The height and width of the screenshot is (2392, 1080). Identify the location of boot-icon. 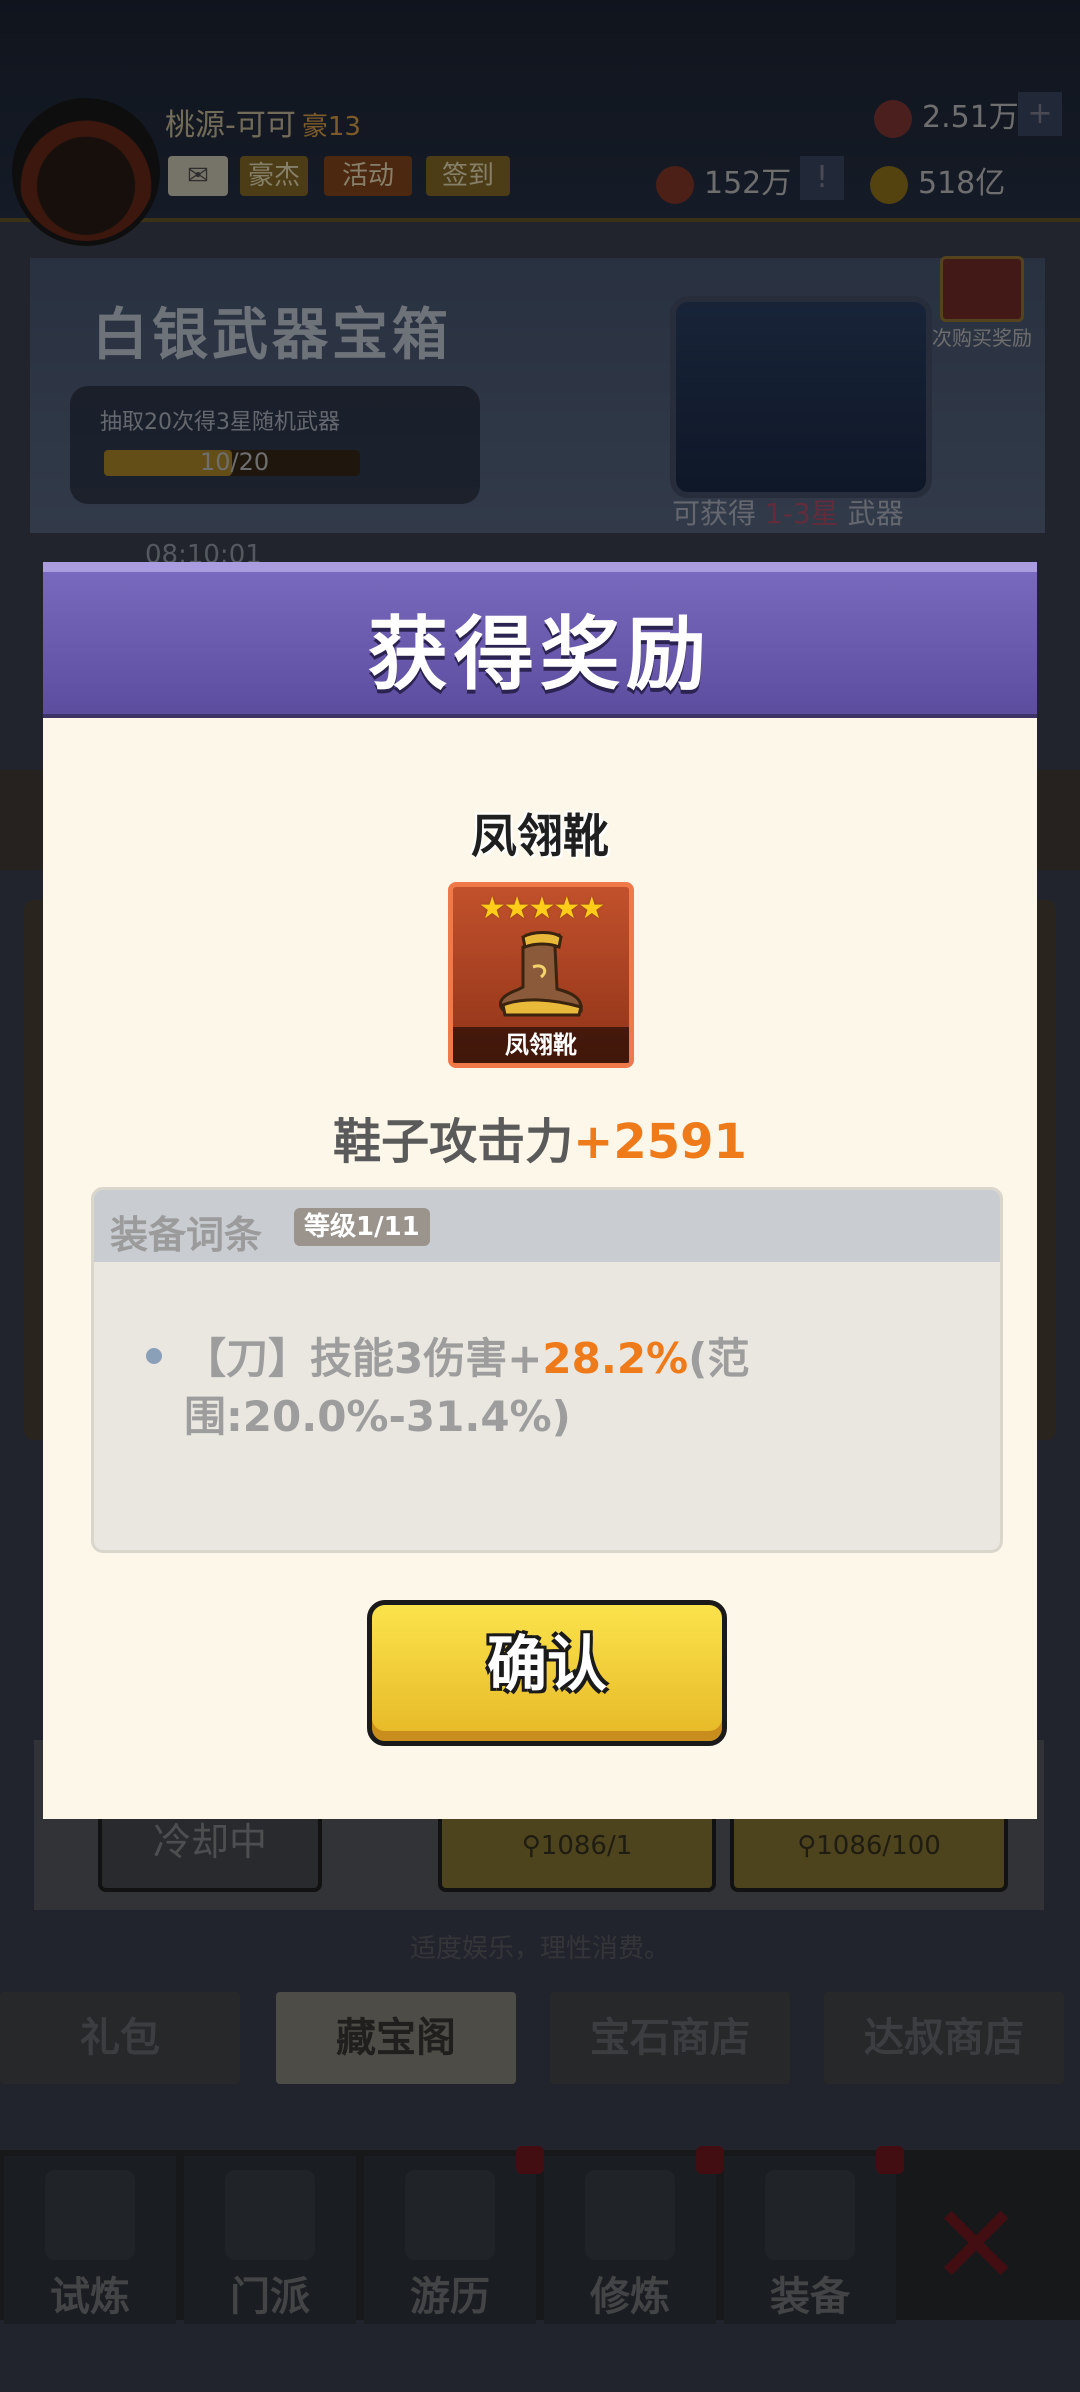
(541, 974).